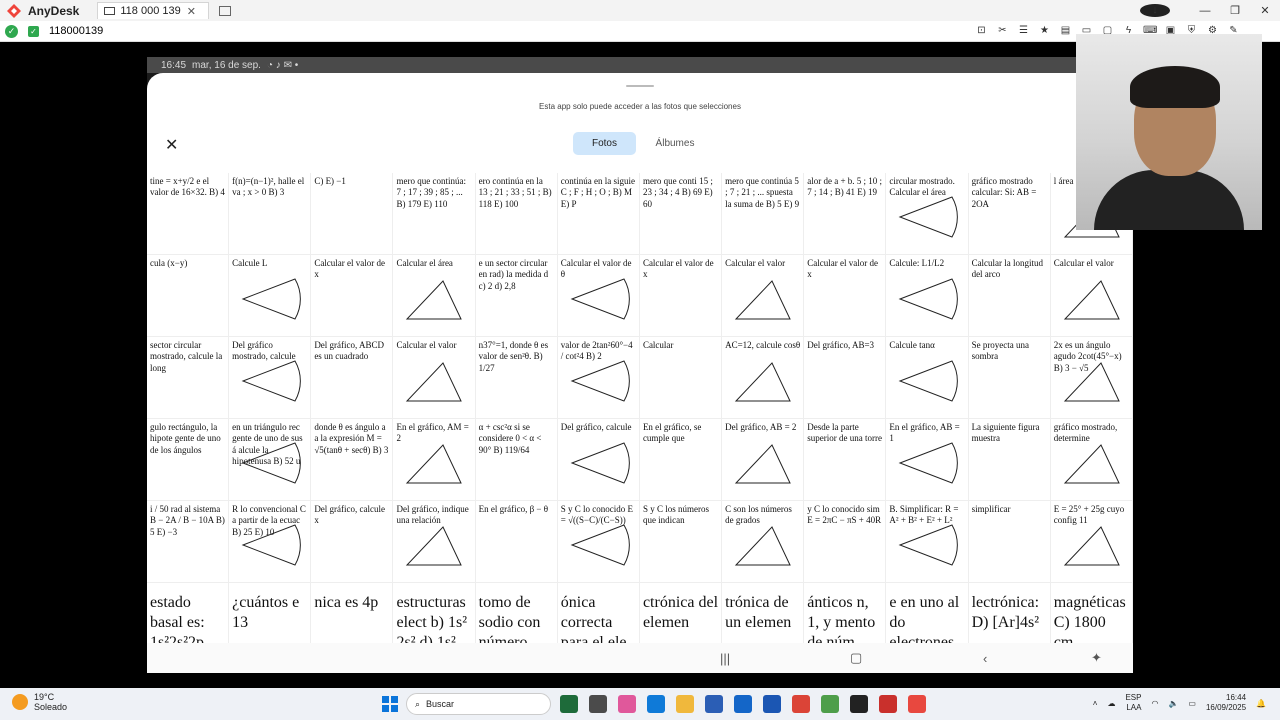  I want to click on onedrive-icon: ☁, so click(1111, 703).